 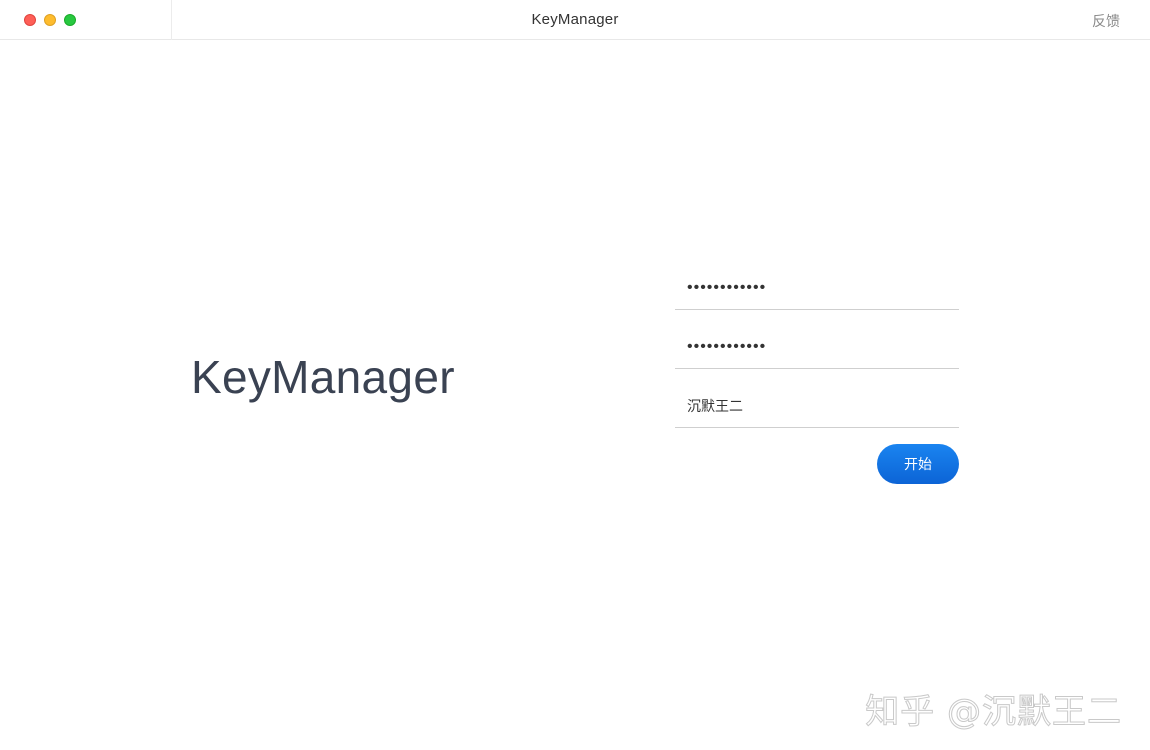 I want to click on name-field, so click(x=817, y=407).